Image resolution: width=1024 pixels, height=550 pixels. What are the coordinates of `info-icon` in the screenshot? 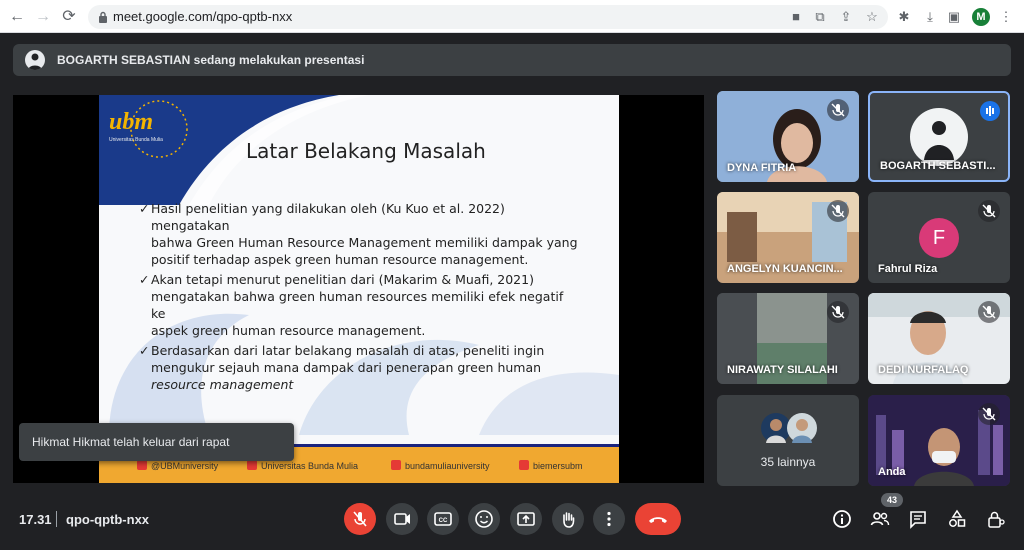 It's located at (842, 519).